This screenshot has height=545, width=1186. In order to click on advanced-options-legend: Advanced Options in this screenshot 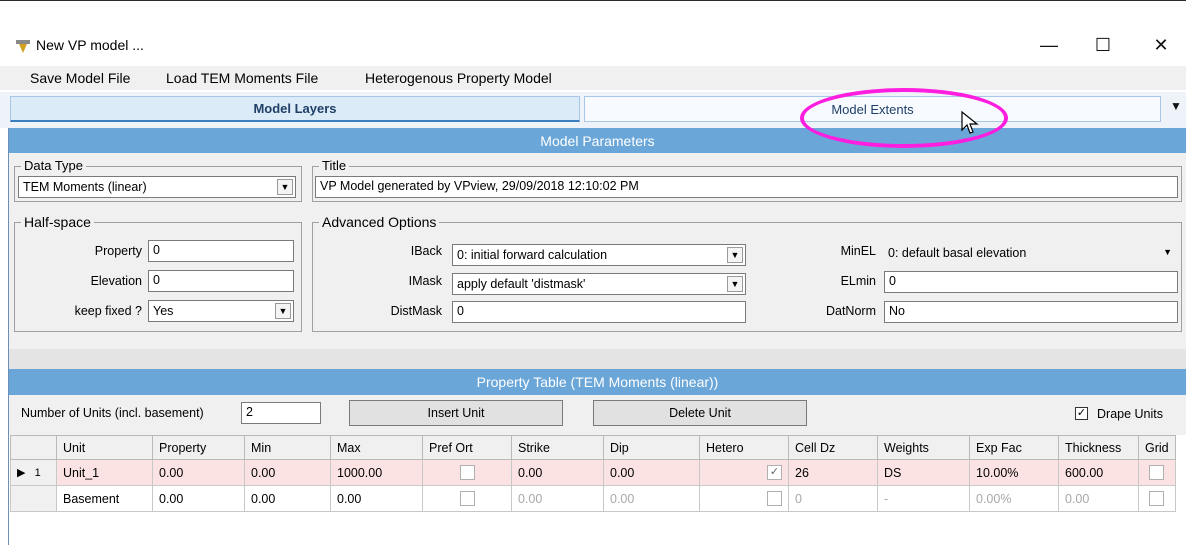, I will do `click(379, 222)`.